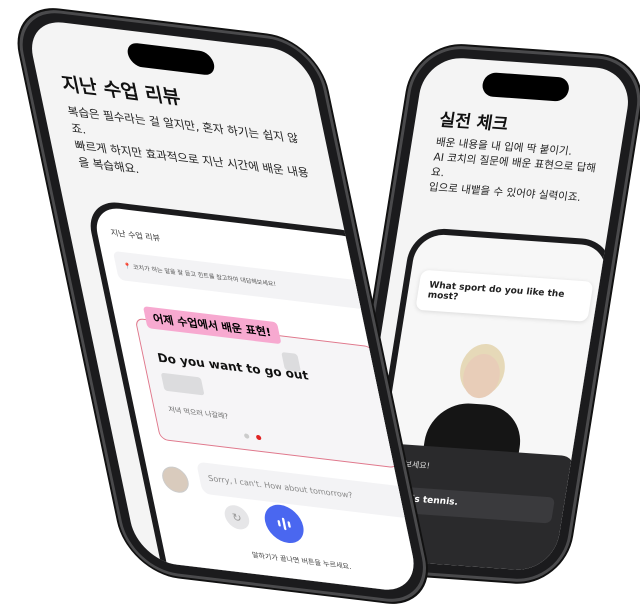 The width and height of the screenshot is (640, 611). I want to click on section-heading: 실전 체크, so click(473, 123).